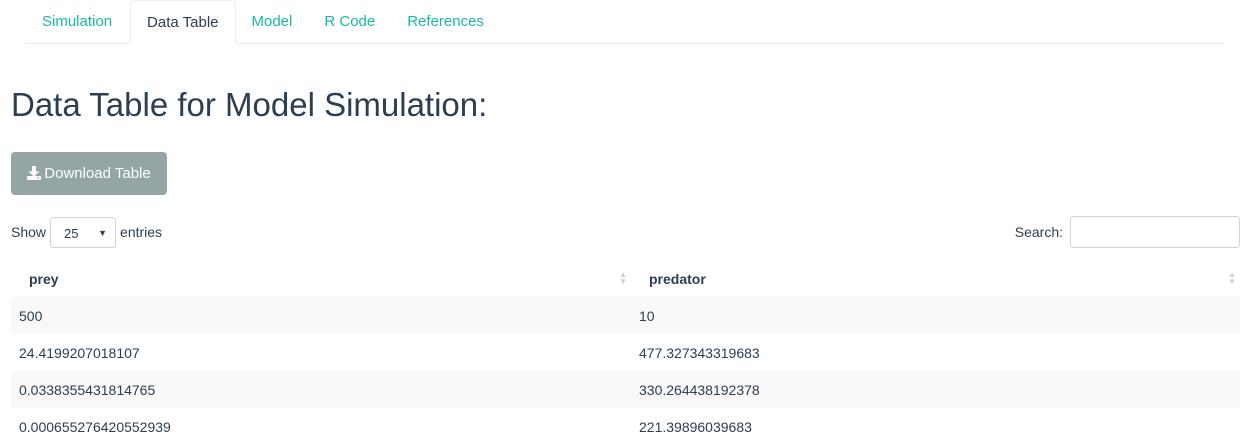 This screenshot has width=1240, height=448. What do you see at coordinates (249, 104) in the screenshot?
I see `page-title: Data Table for Model Simulation:` at bounding box center [249, 104].